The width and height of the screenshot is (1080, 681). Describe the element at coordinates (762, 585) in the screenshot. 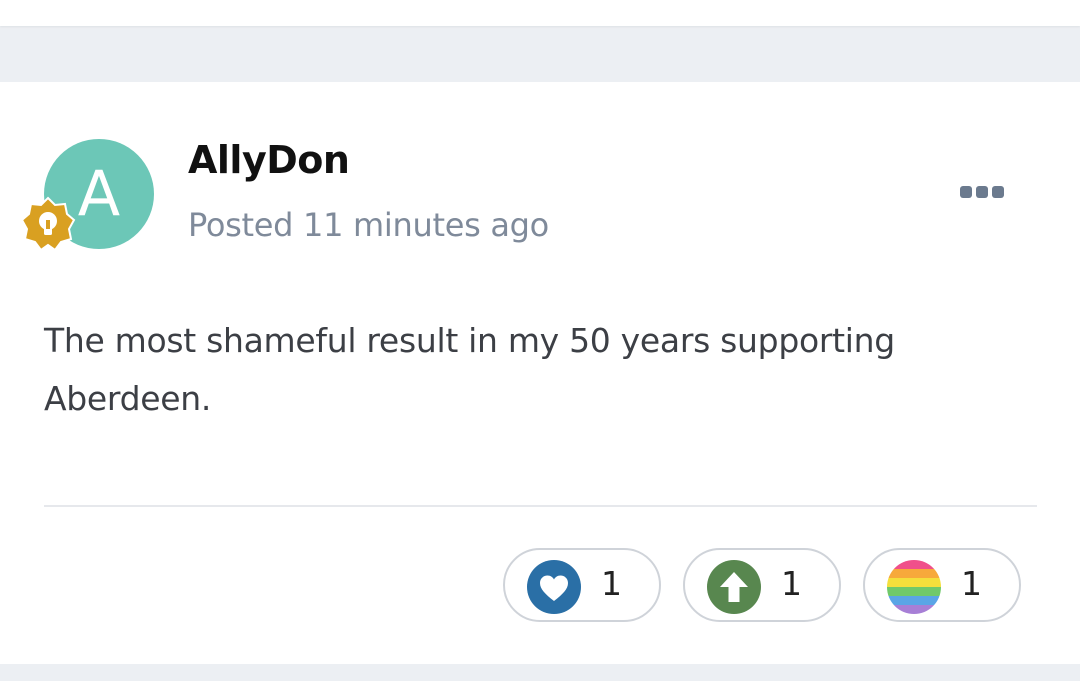

I see `reaction-upvote-button: 1` at that location.